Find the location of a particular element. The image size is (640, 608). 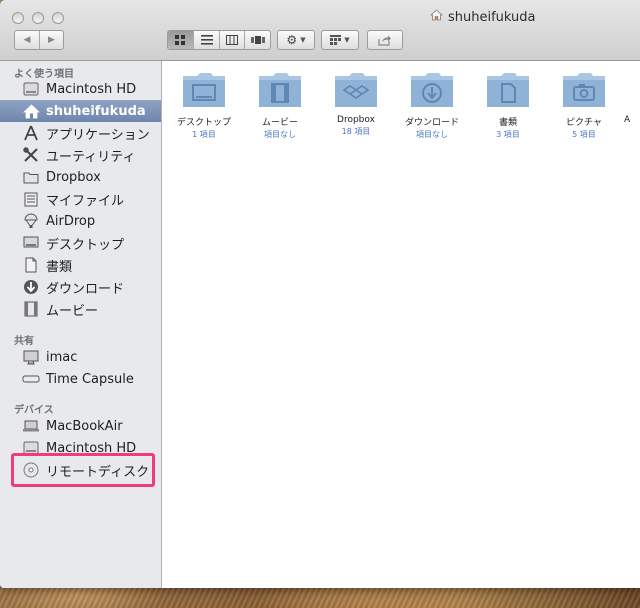

laptop-icon is located at coordinates (31, 426).